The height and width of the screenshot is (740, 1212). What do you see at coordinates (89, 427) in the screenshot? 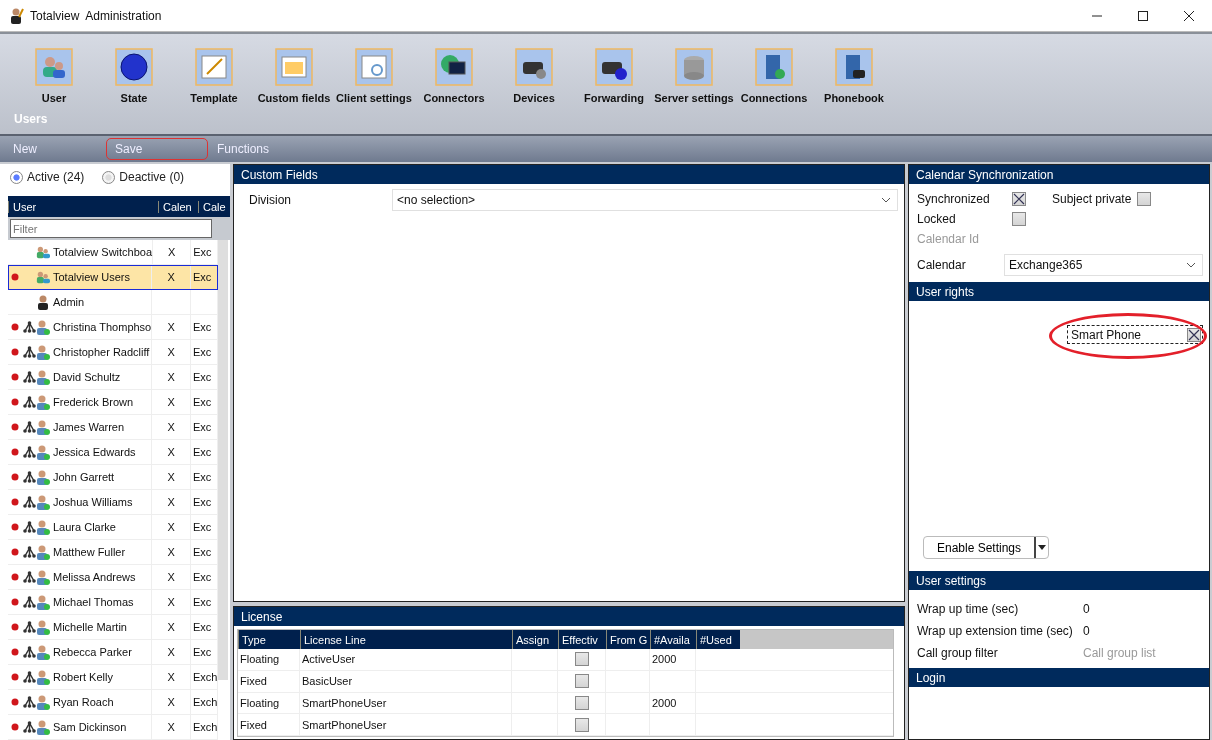
I see `user-name: James Warren` at bounding box center [89, 427].